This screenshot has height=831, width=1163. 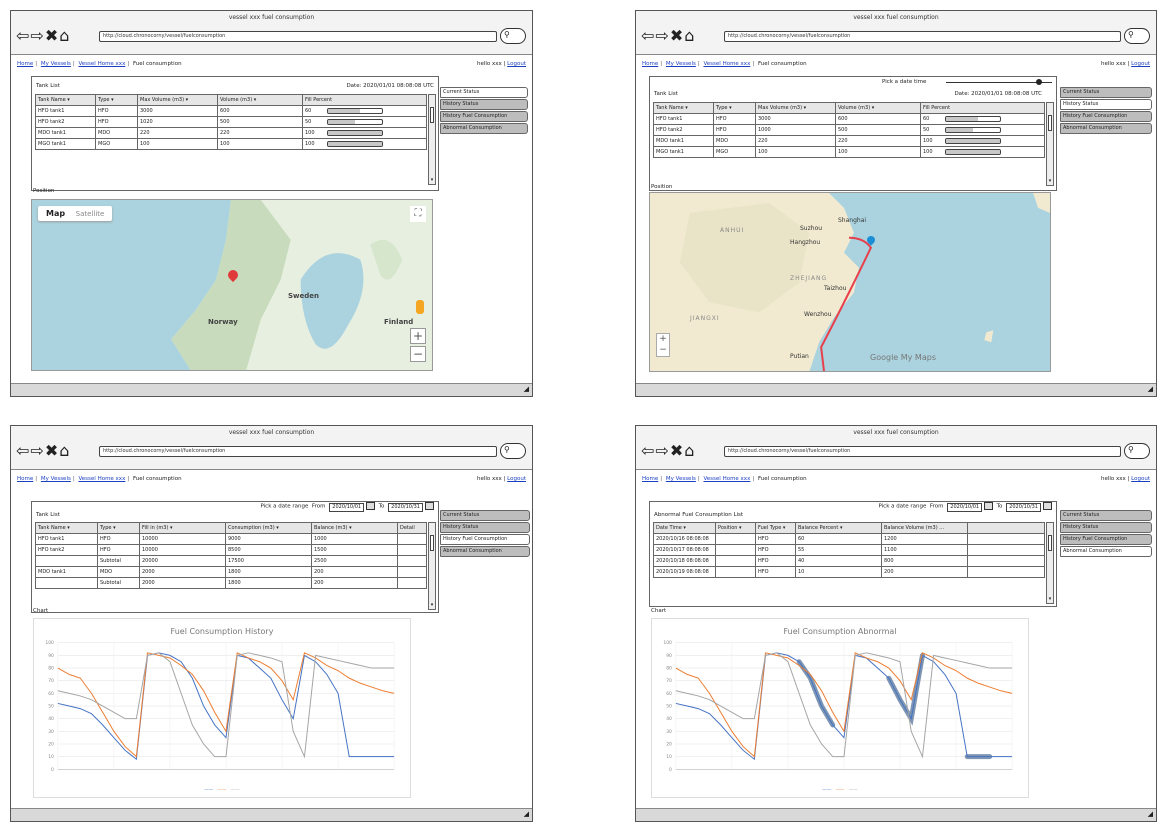 What do you see at coordinates (663, 345) in the screenshot?
I see `zoom-control: + −` at bounding box center [663, 345].